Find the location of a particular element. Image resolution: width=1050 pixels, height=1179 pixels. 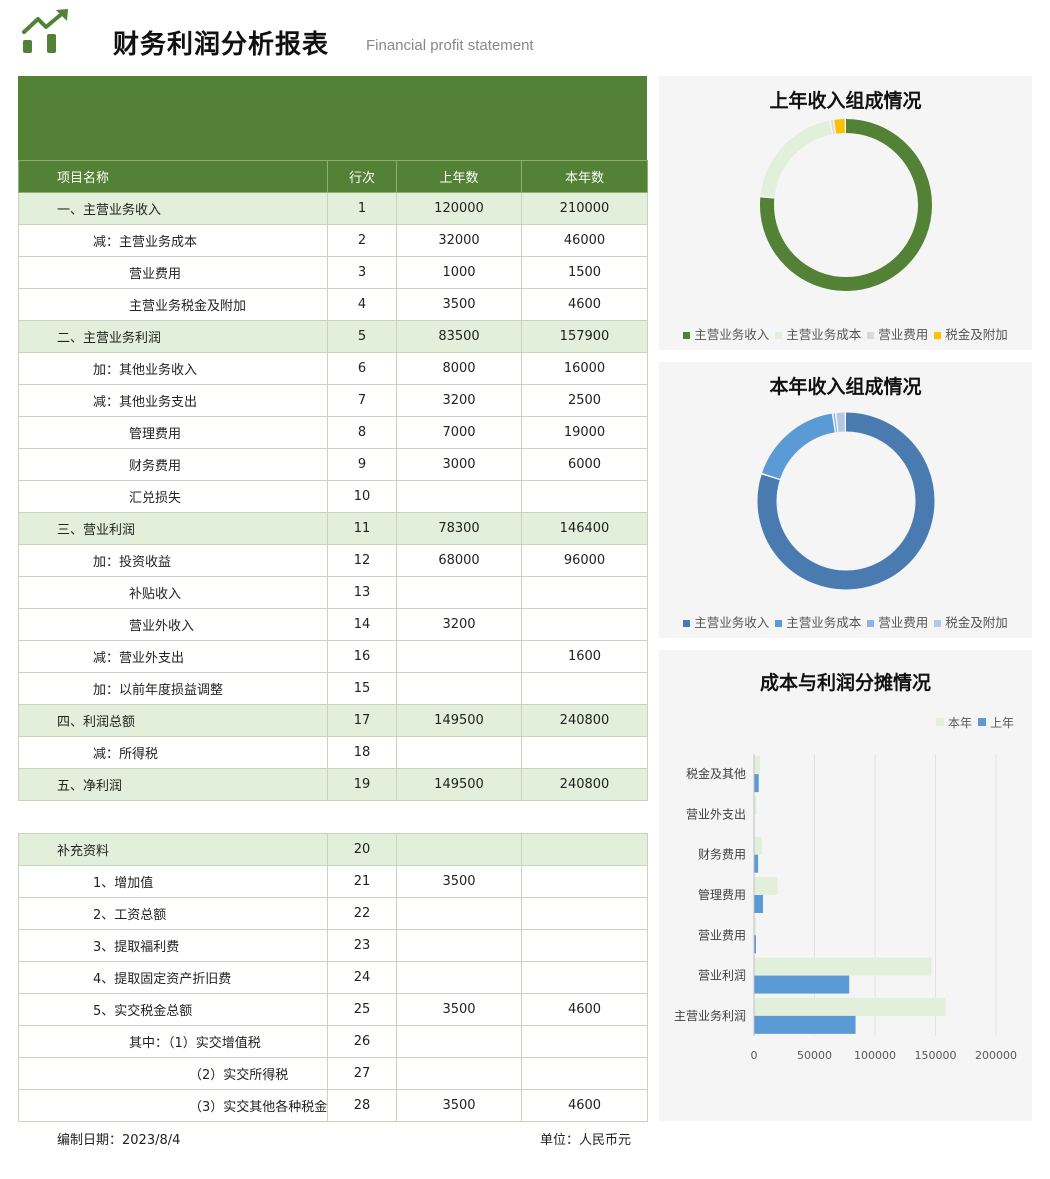

table-row: （3）实交其他各种税金及附加2835004600 is located at coordinates (333, 1105).